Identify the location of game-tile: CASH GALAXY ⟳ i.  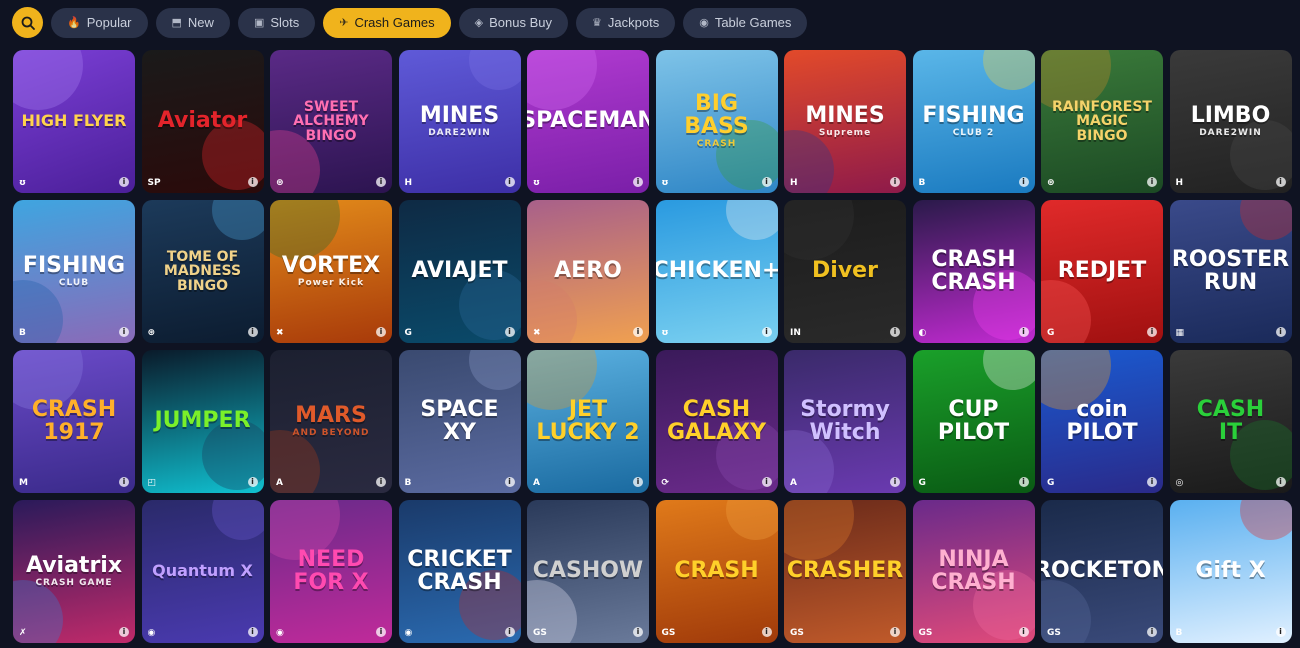
(716, 421).